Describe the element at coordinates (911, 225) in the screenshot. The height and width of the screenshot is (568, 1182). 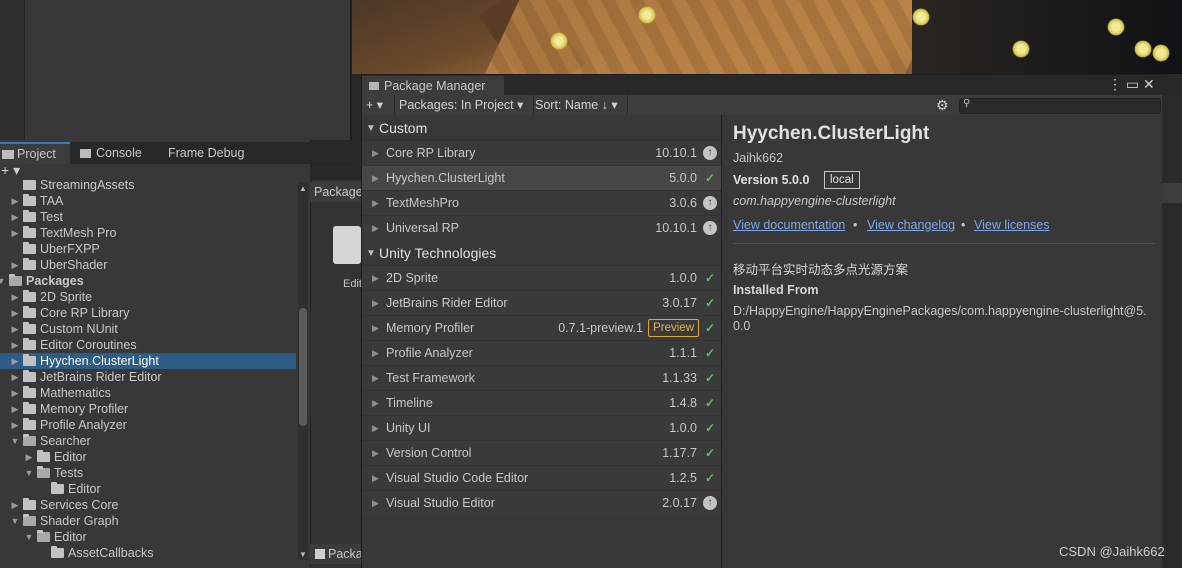
I see `view-changelog-link: View changelog` at that location.